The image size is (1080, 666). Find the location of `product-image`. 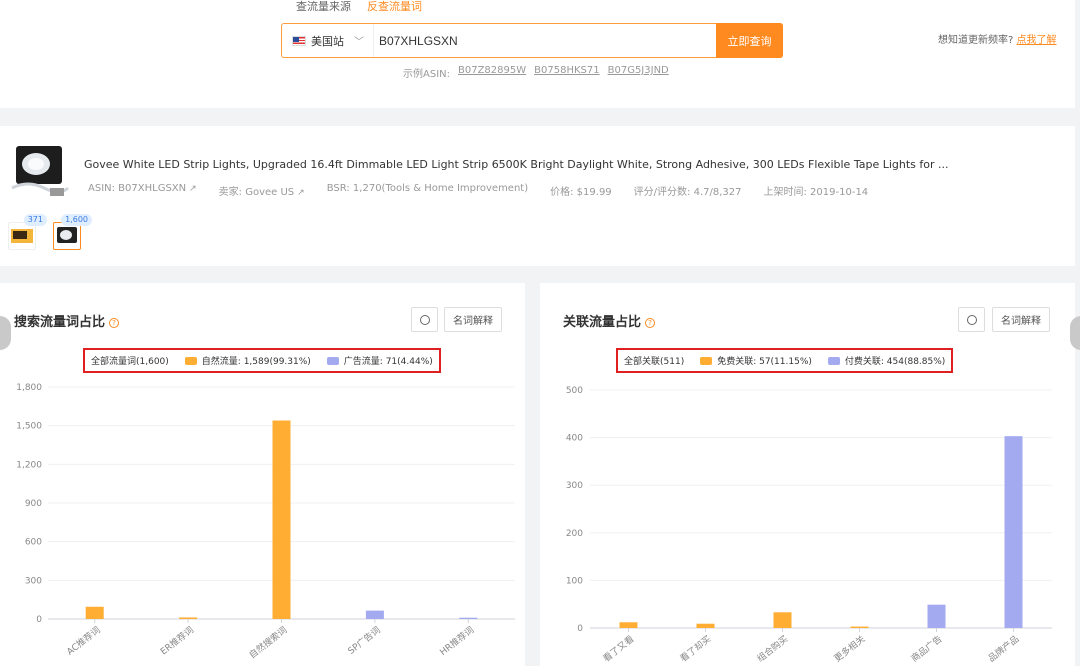

product-image is located at coordinates (40, 171).